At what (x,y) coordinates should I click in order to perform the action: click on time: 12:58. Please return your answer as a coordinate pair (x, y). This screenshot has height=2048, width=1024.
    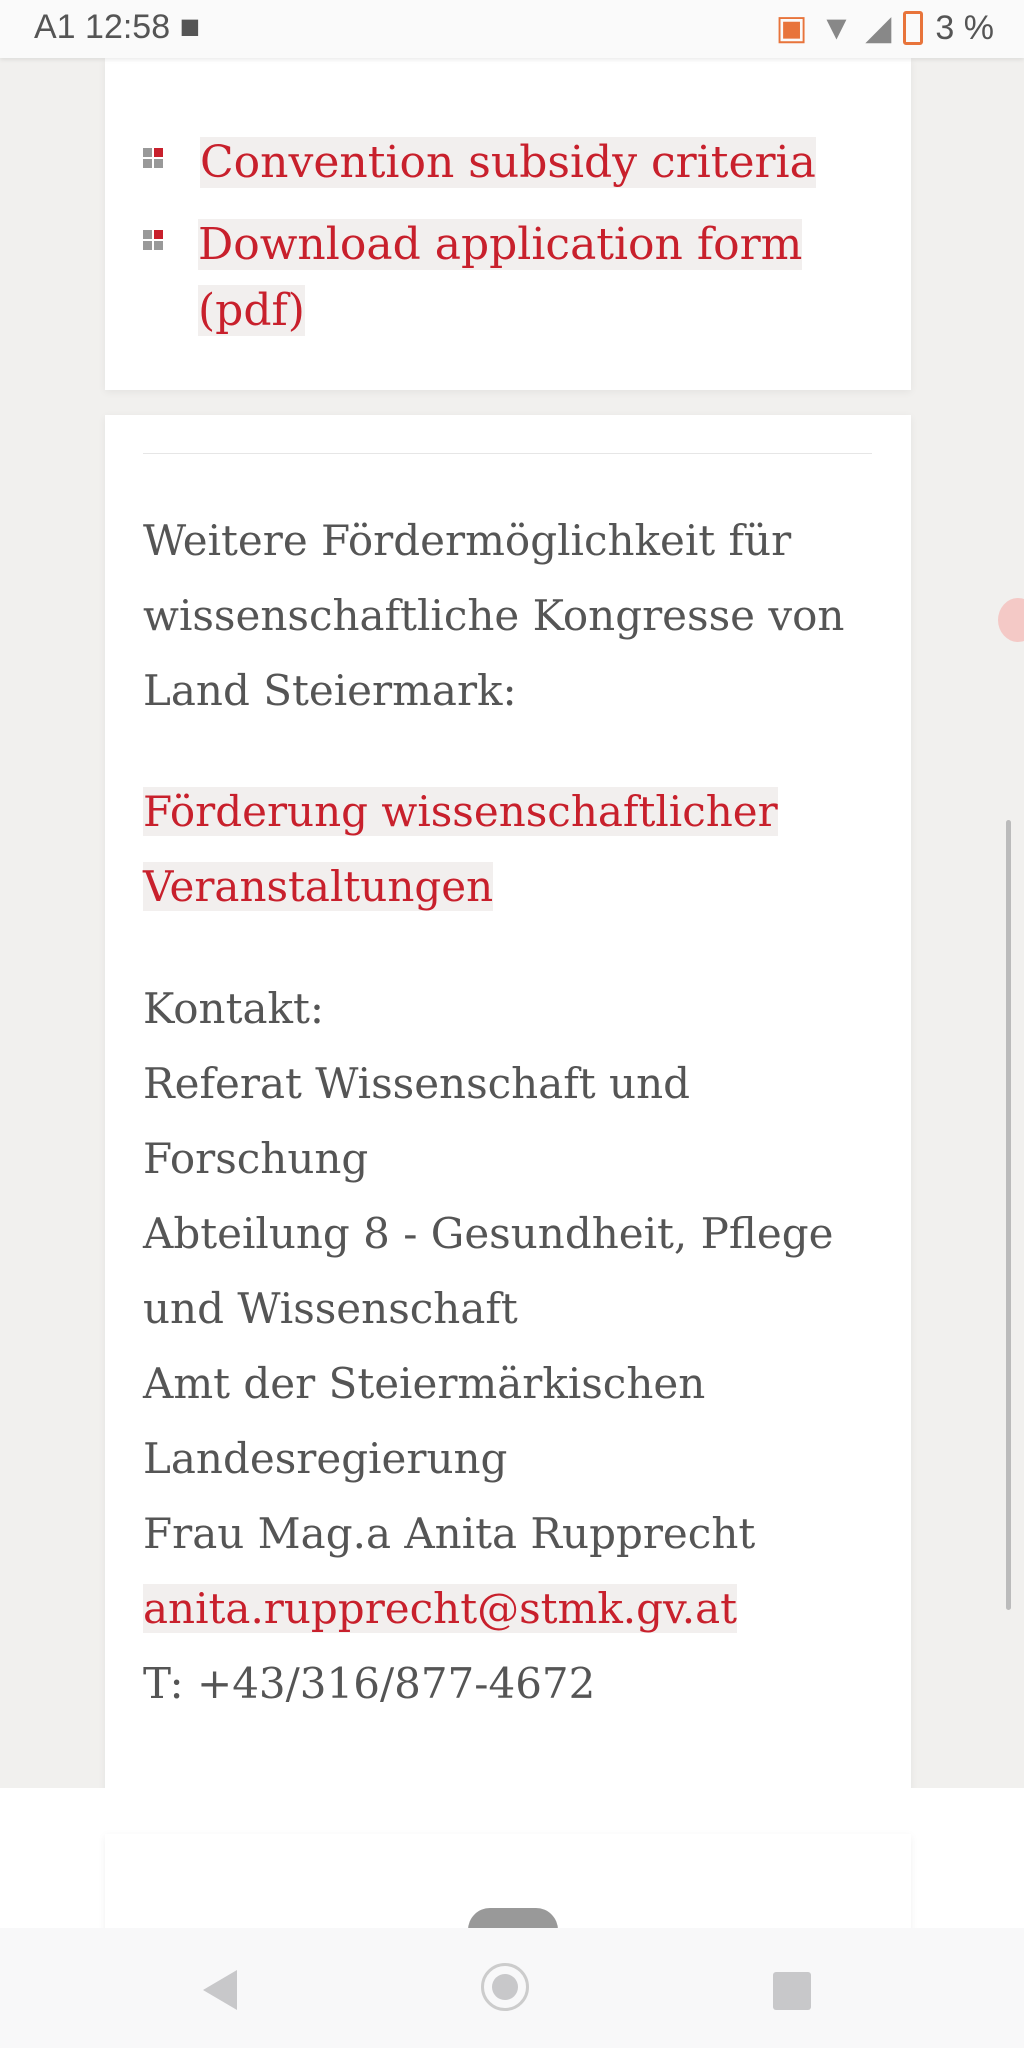
    Looking at the image, I should click on (128, 27).